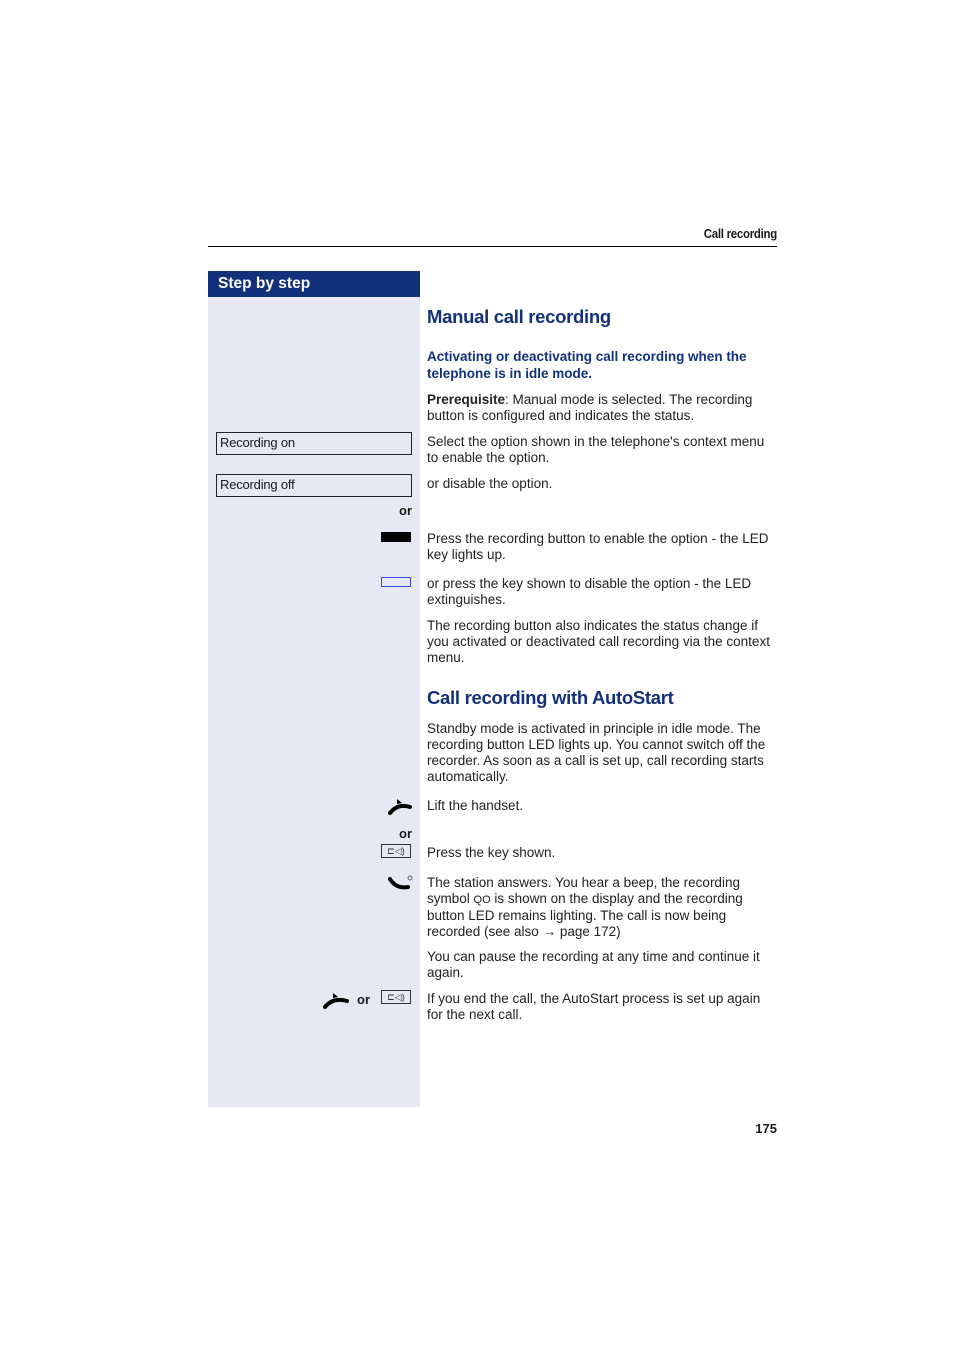 The image size is (954, 1351). I want to click on page-number: 175, so click(766, 1128).